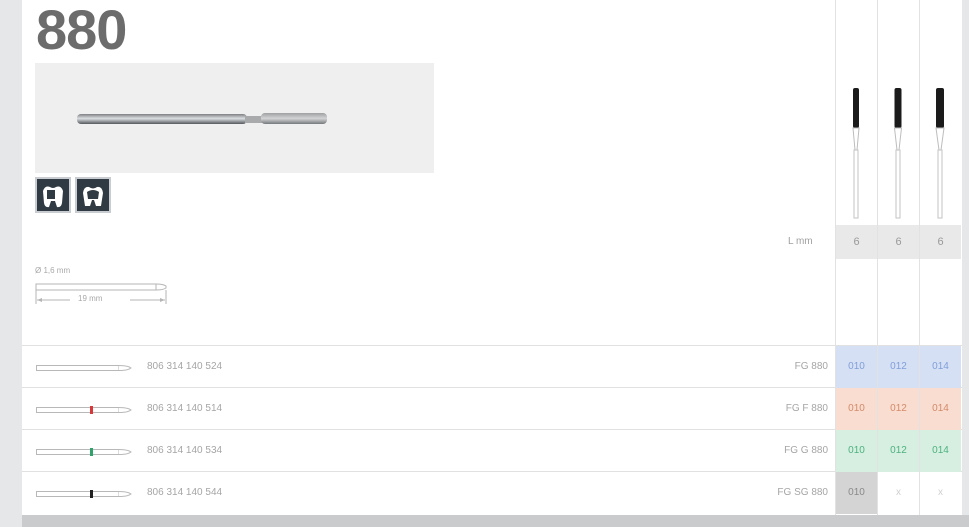 This screenshot has width=969, height=527. I want to click on table-row: 806 314 140 524 FG 880 010 012 014, so click(492, 367).